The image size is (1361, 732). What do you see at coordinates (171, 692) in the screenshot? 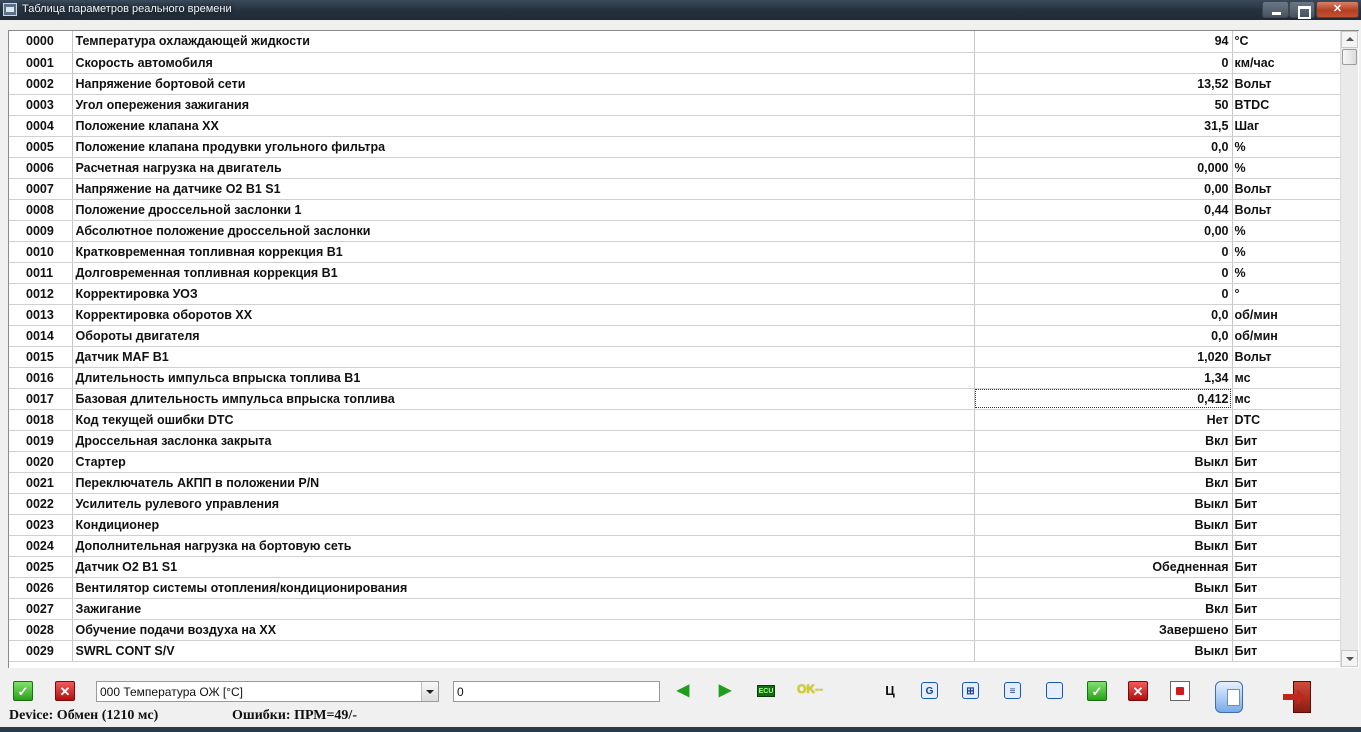
I see `parameter-select-value: 000 Температура ОЖ [°C]` at bounding box center [171, 692].